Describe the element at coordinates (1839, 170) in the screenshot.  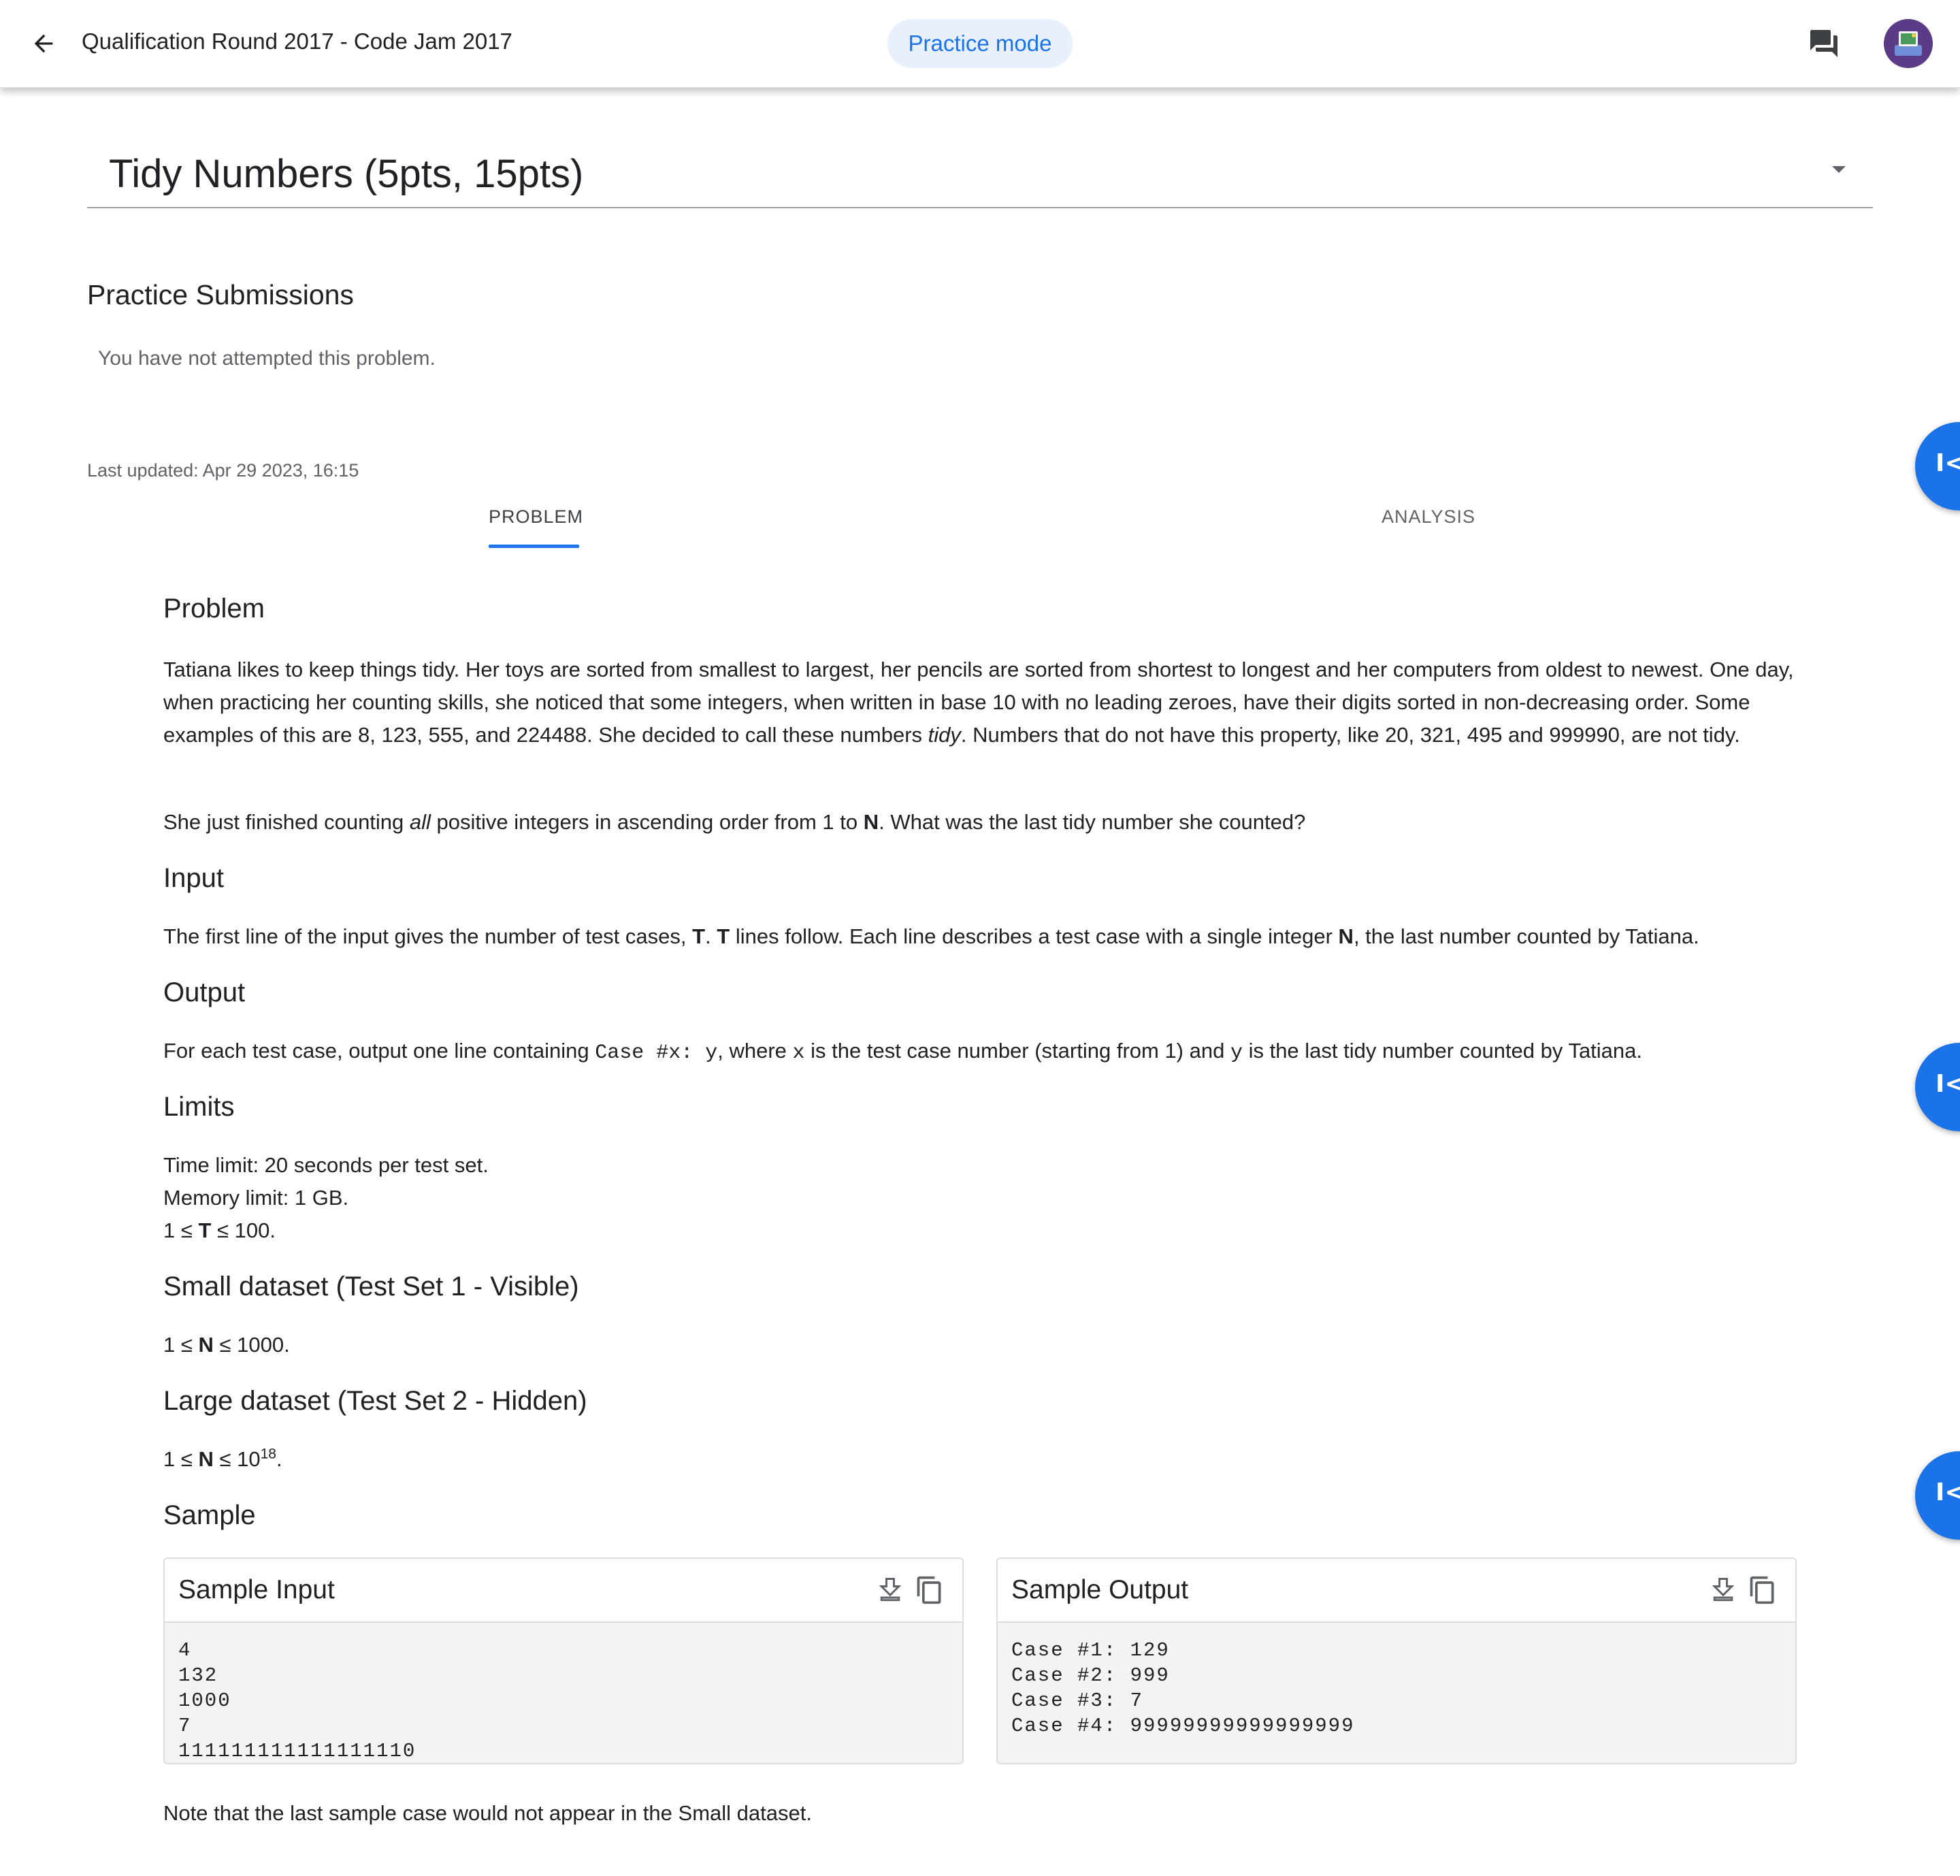
I see `dropdown-arrow-icon` at that location.